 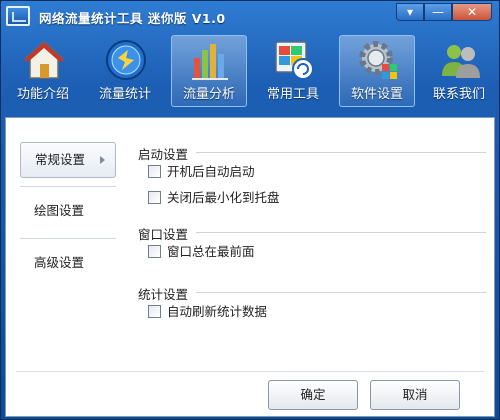 I want to click on globe-icon, so click(x=126, y=60).